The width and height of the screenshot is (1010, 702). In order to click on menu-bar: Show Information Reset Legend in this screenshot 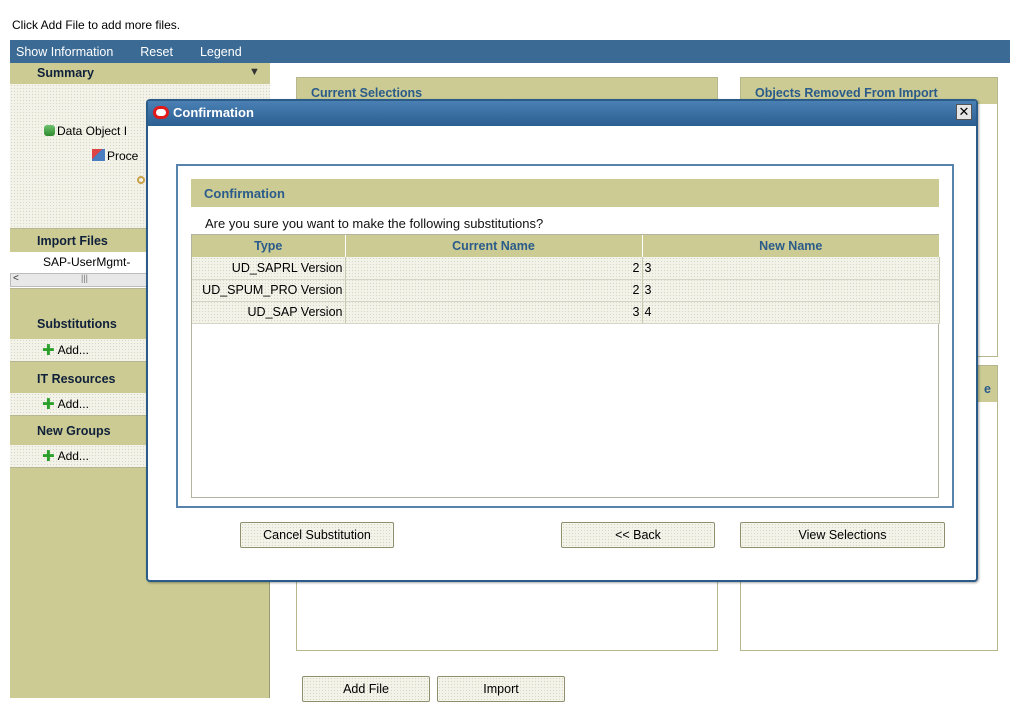, I will do `click(510, 51)`.